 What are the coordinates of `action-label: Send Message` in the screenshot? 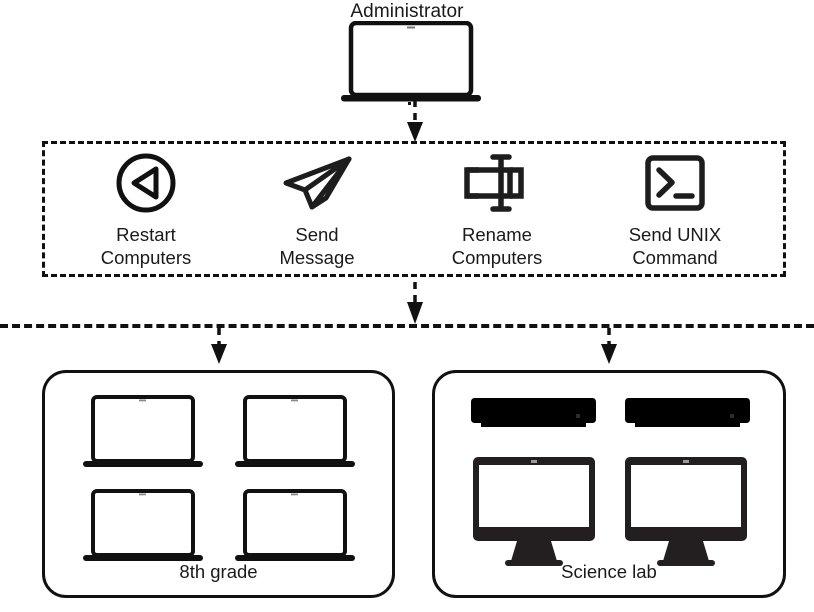 It's located at (317, 246).